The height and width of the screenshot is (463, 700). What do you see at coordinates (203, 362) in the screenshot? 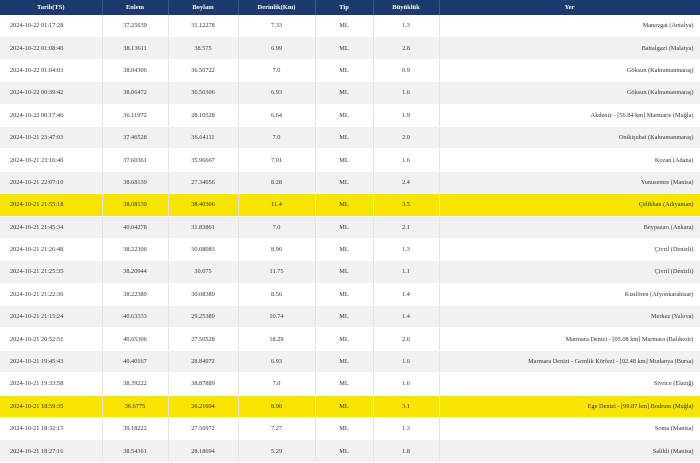
I see `longitude-cell: 28.84972` at bounding box center [203, 362].